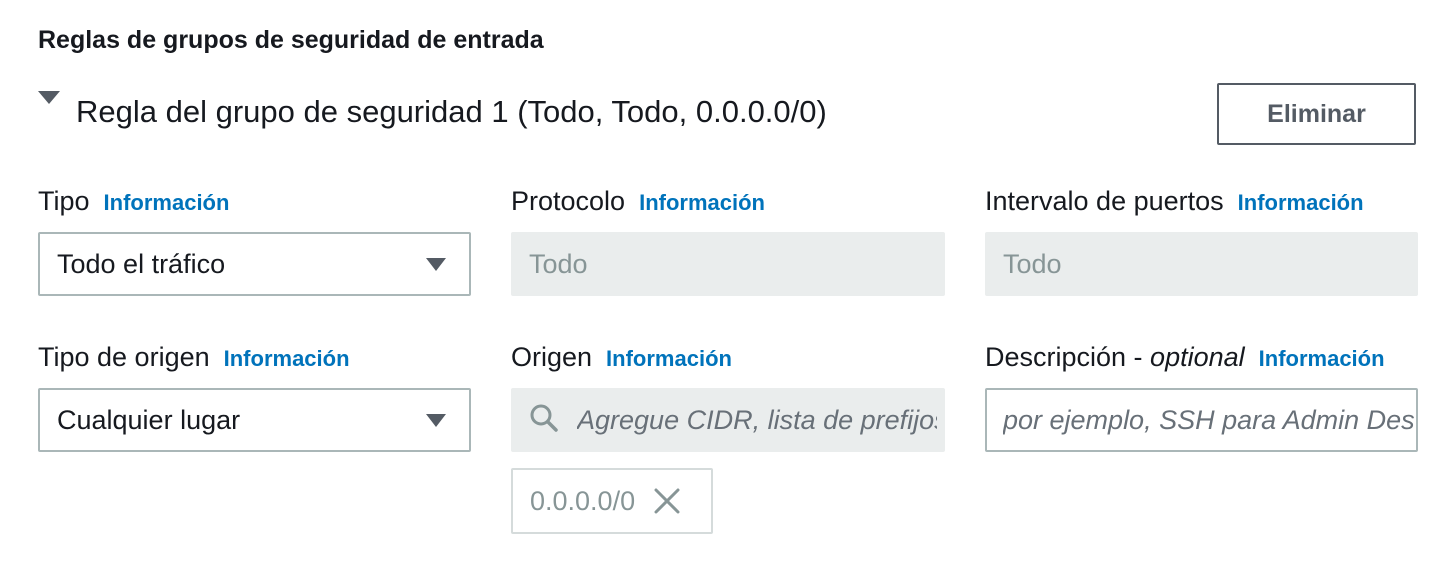 This screenshot has height=574, width=1456. I want to click on protocol-info-link: Información, so click(702, 203).